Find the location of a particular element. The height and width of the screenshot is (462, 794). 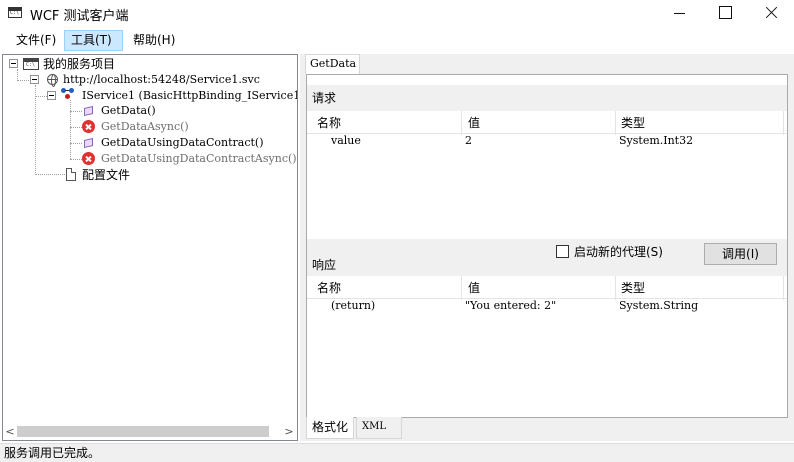

tree-operation-getdataasync: GetDataAsync() is located at coordinates (145, 127).